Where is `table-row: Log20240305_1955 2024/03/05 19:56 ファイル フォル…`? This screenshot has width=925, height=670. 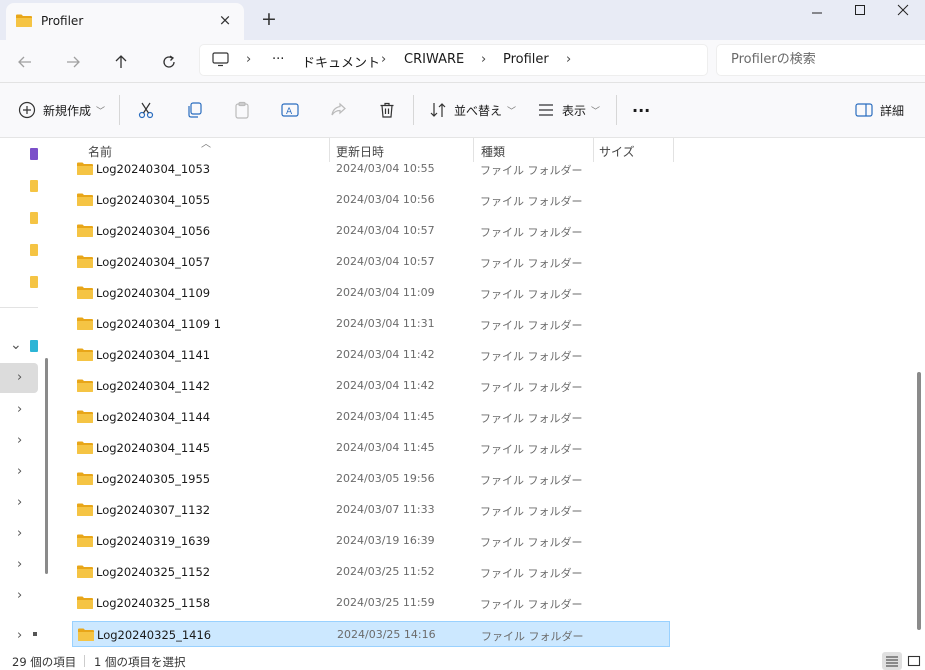 table-row: Log20240305_1955 2024/03/05 19:56 ファイル フォル… is located at coordinates (371, 479).